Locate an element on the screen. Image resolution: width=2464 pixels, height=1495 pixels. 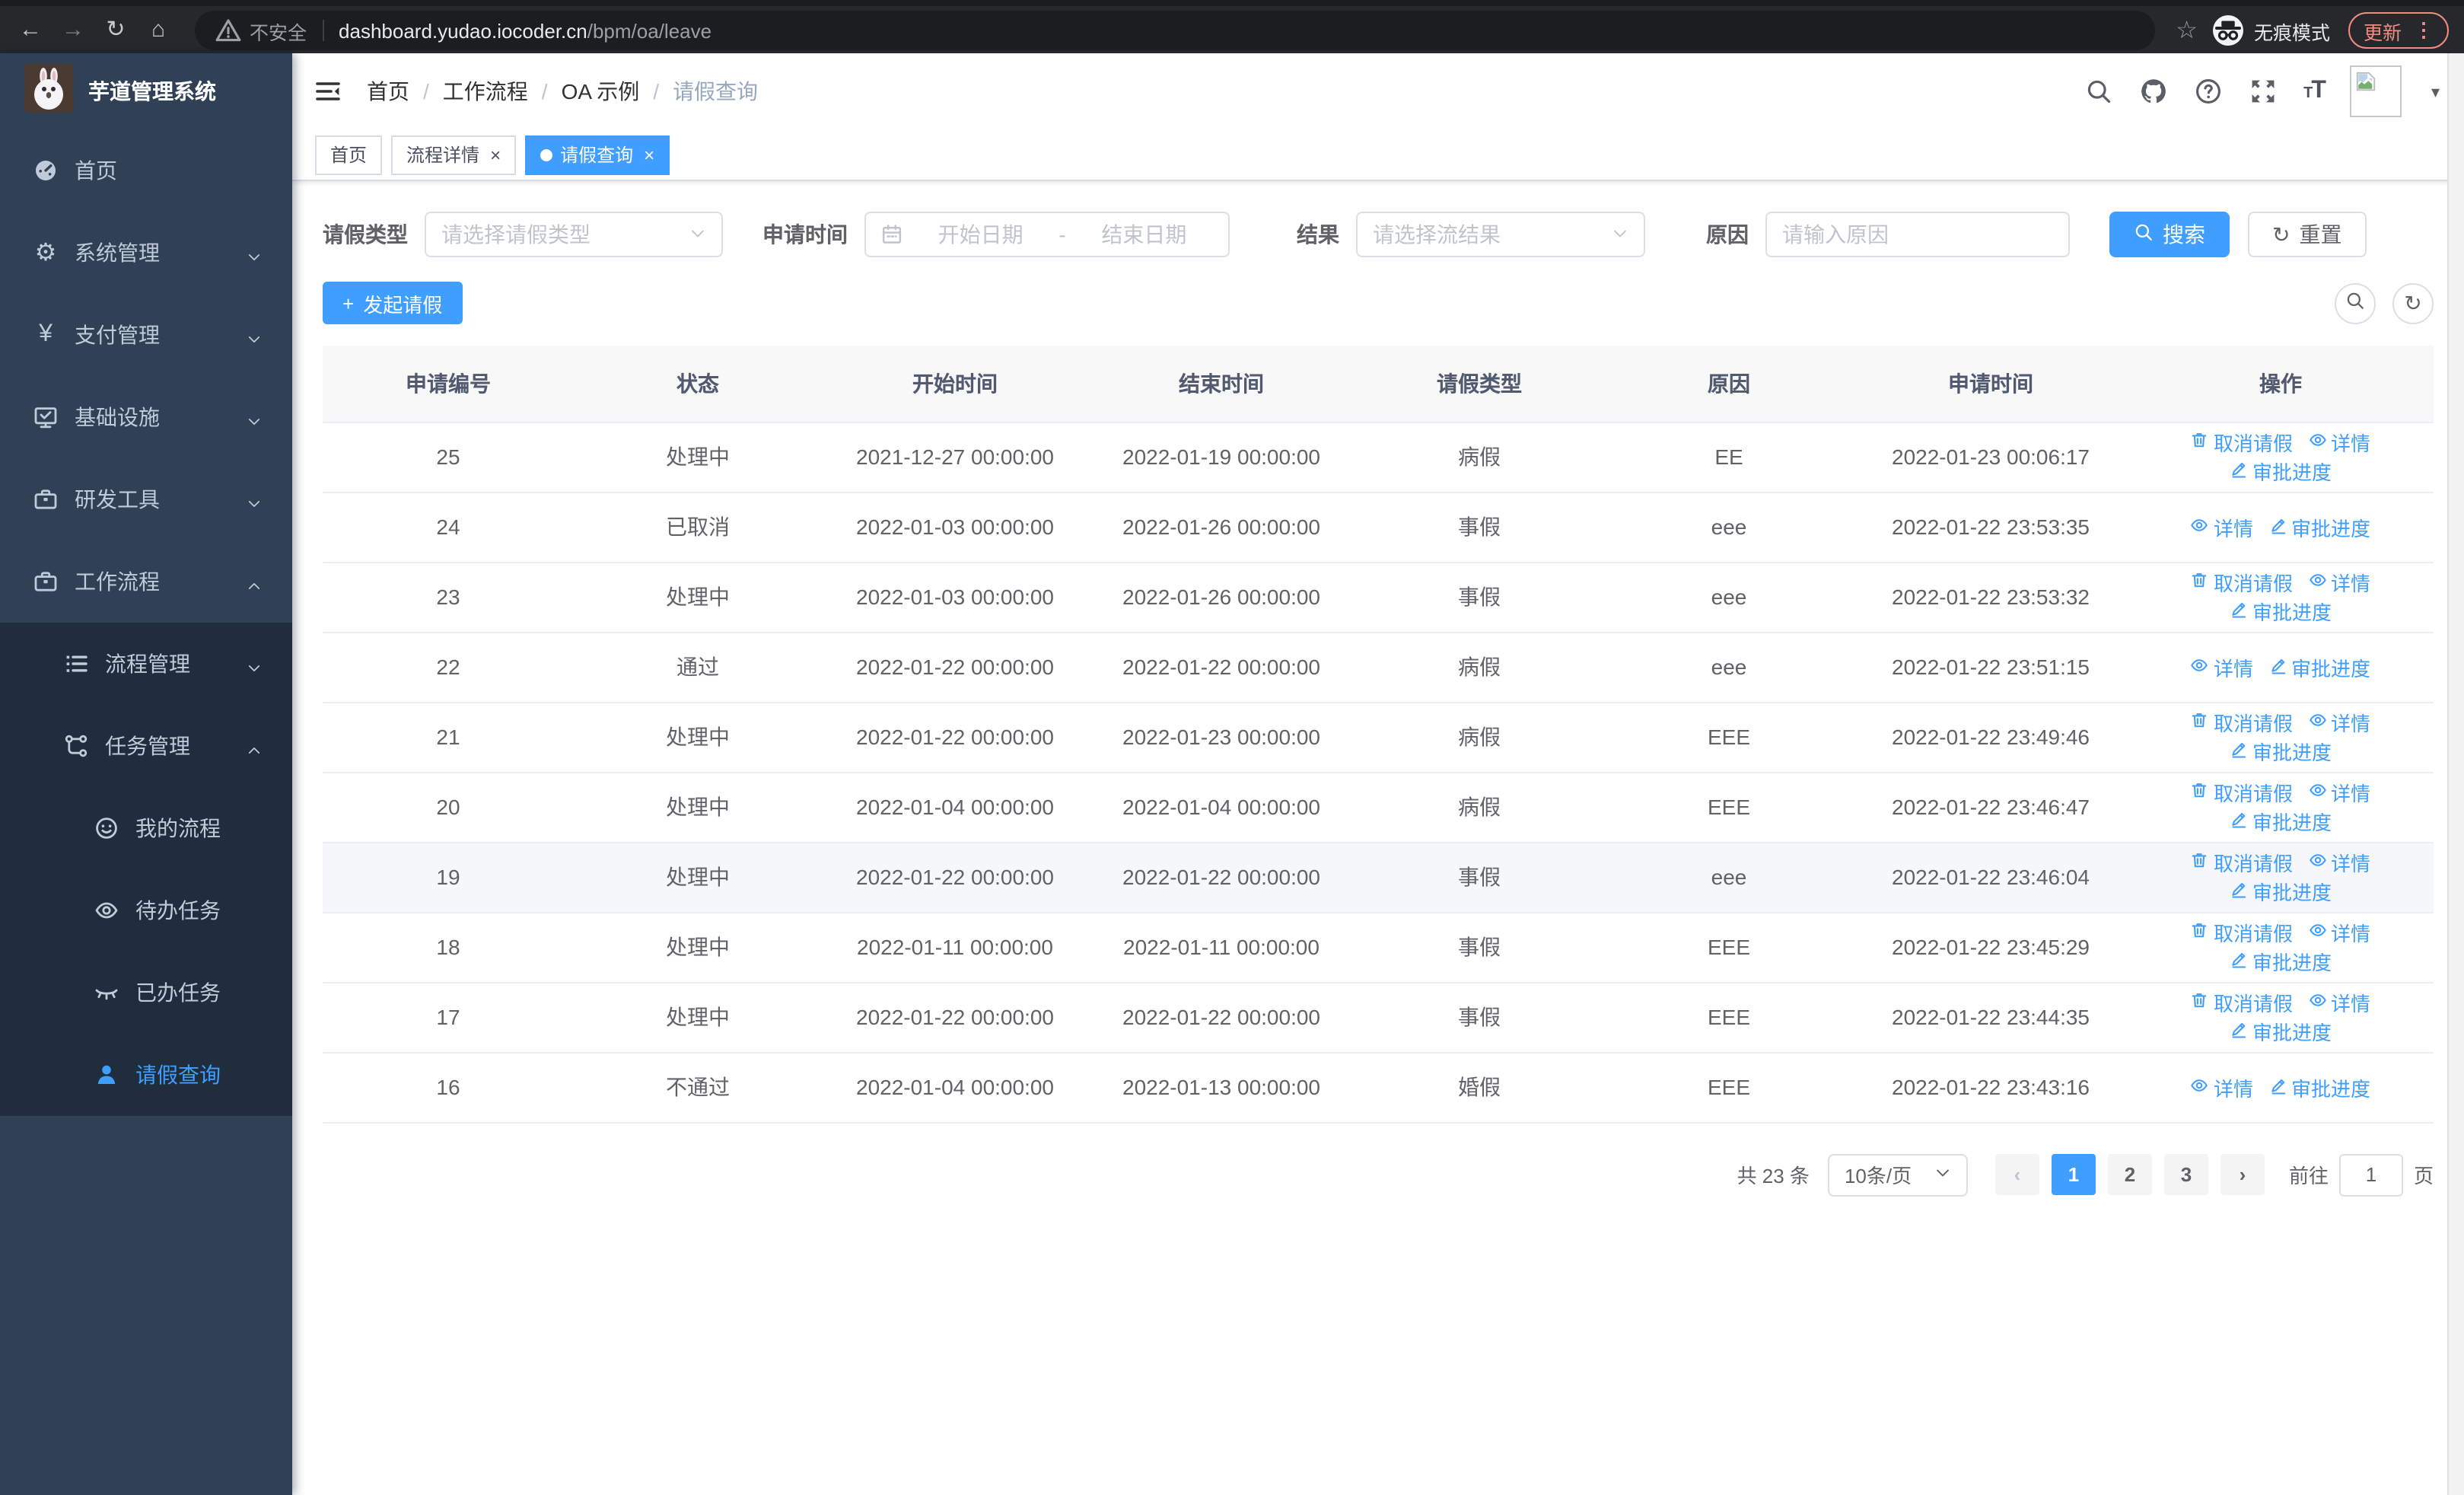
page-button-3: 3 is located at coordinates (2185, 1175).